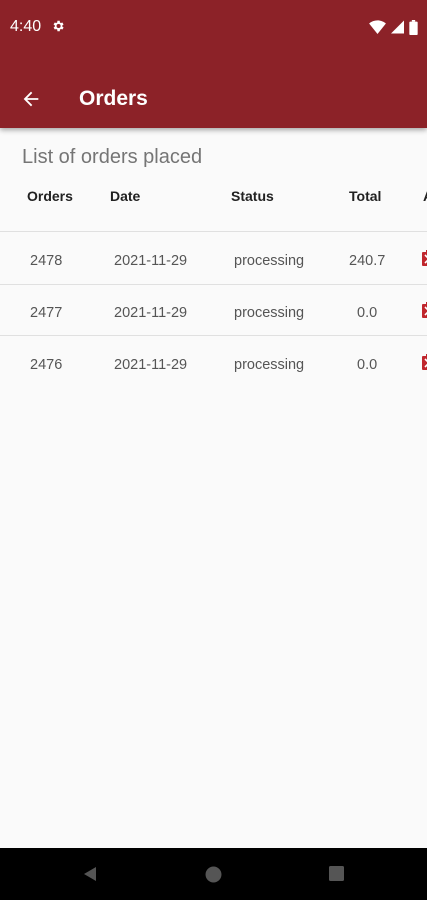  I want to click on order-number: 2478, so click(46, 261).